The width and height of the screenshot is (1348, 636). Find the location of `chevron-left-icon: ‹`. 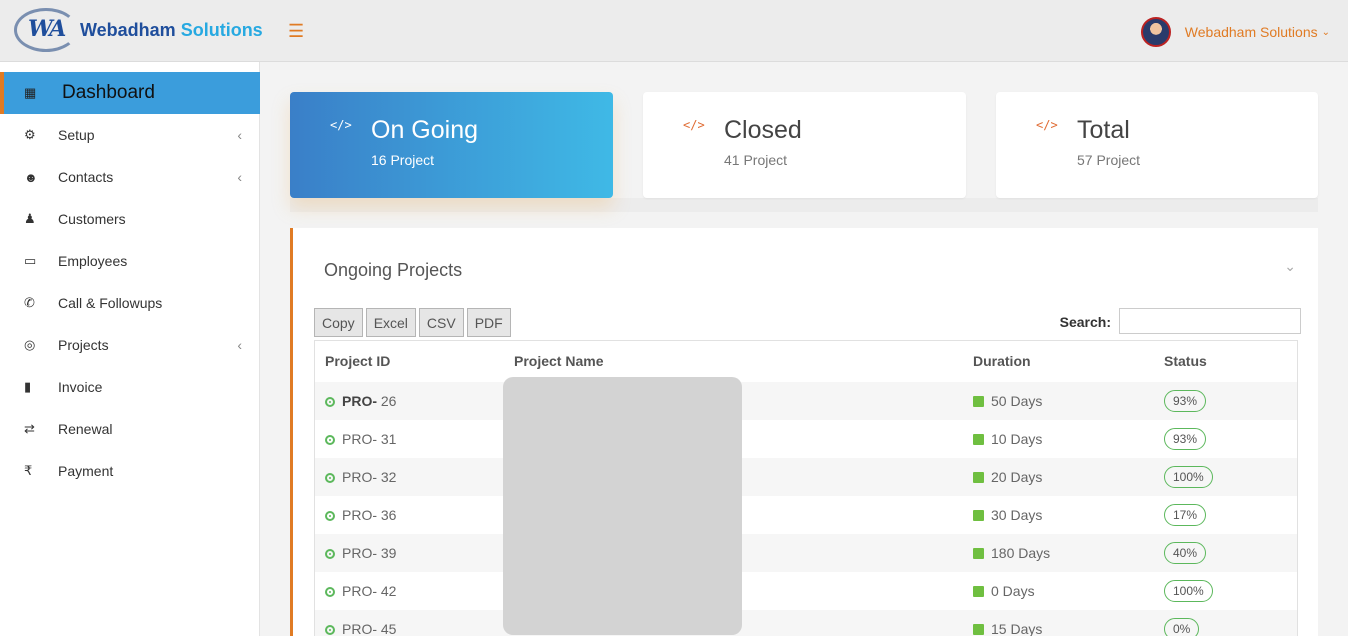

chevron-left-icon: ‹ is located at coordinates (239, 135).